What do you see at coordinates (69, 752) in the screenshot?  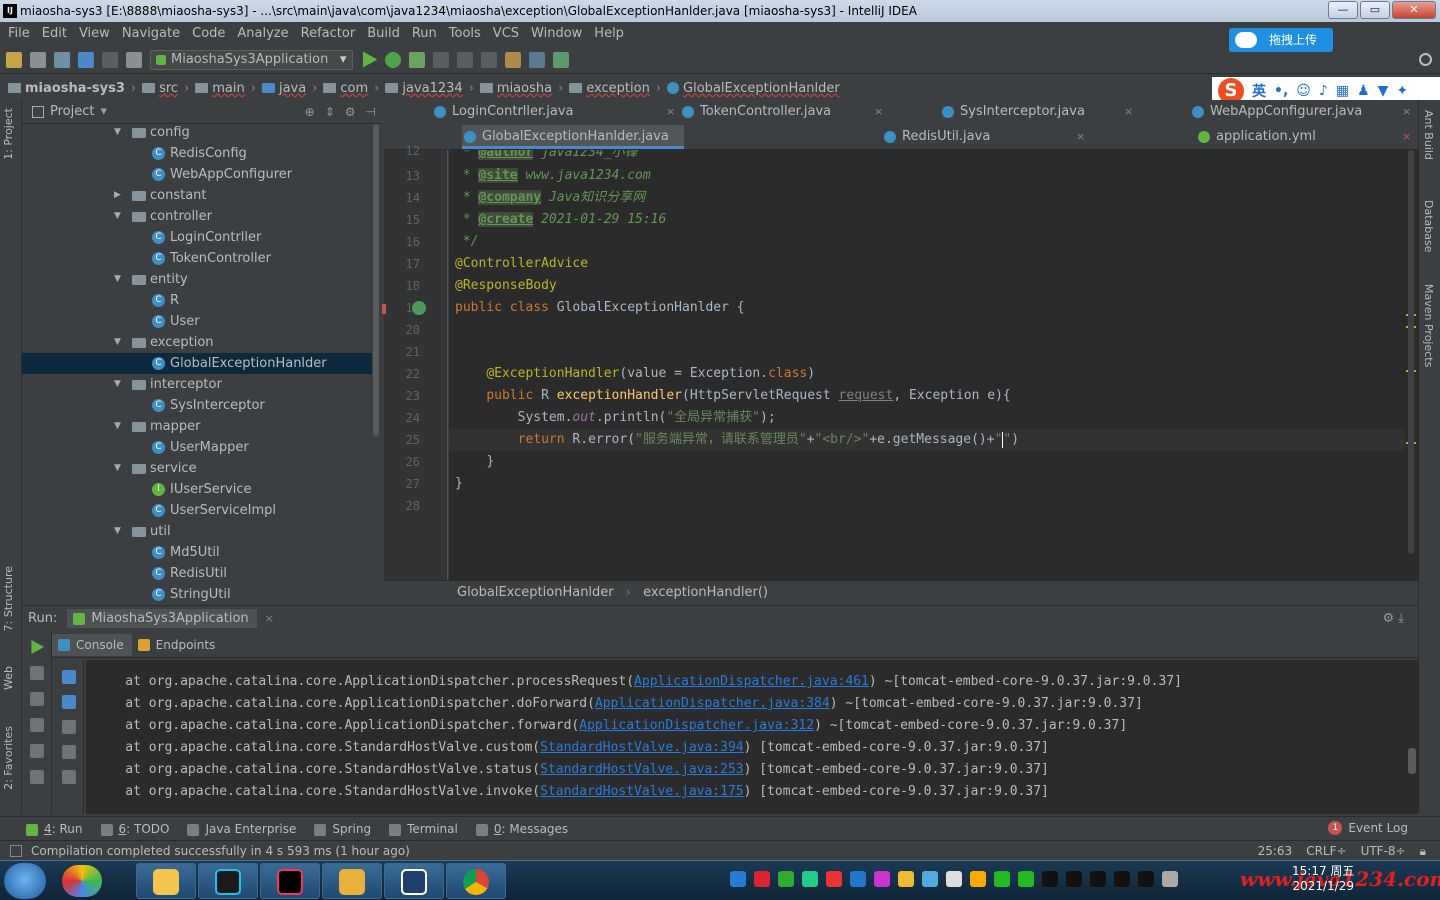 I see `scroll-to-end-icon` at bounding box center [69, 752].